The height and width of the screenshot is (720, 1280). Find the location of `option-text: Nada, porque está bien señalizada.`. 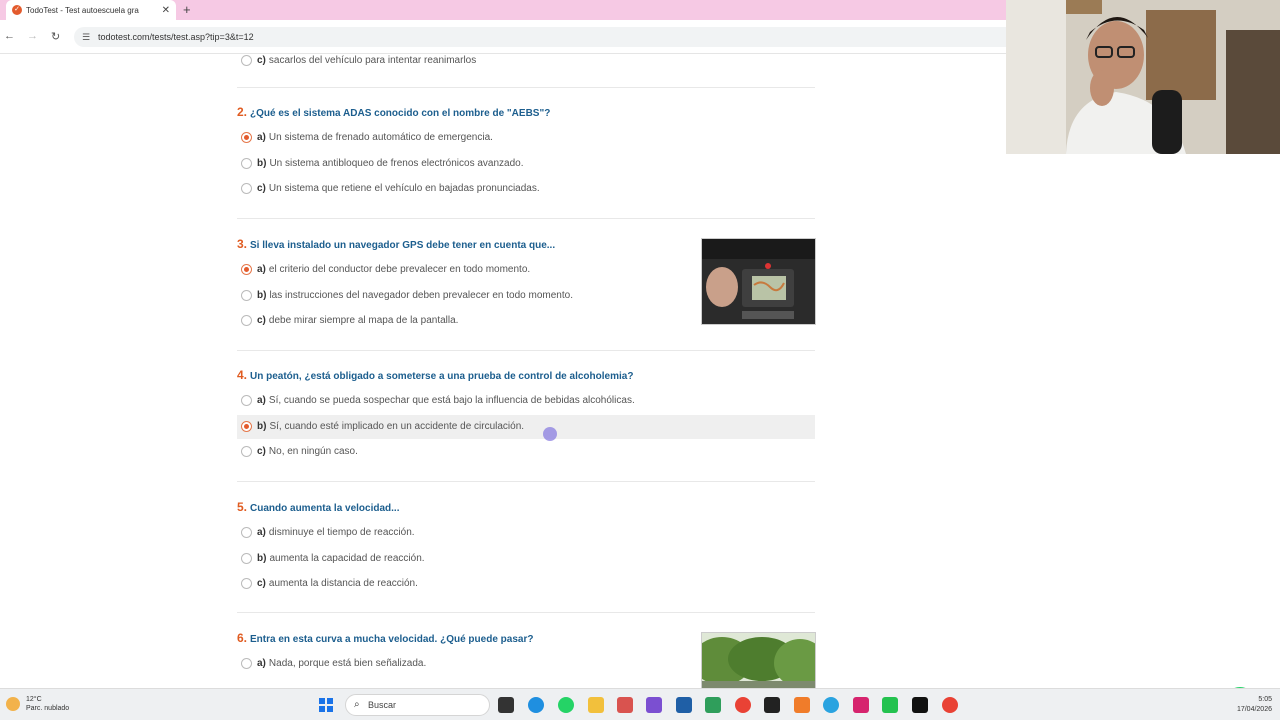

option-text: Nada, porque está bien señalizada. is located at coordinates (347, 663).